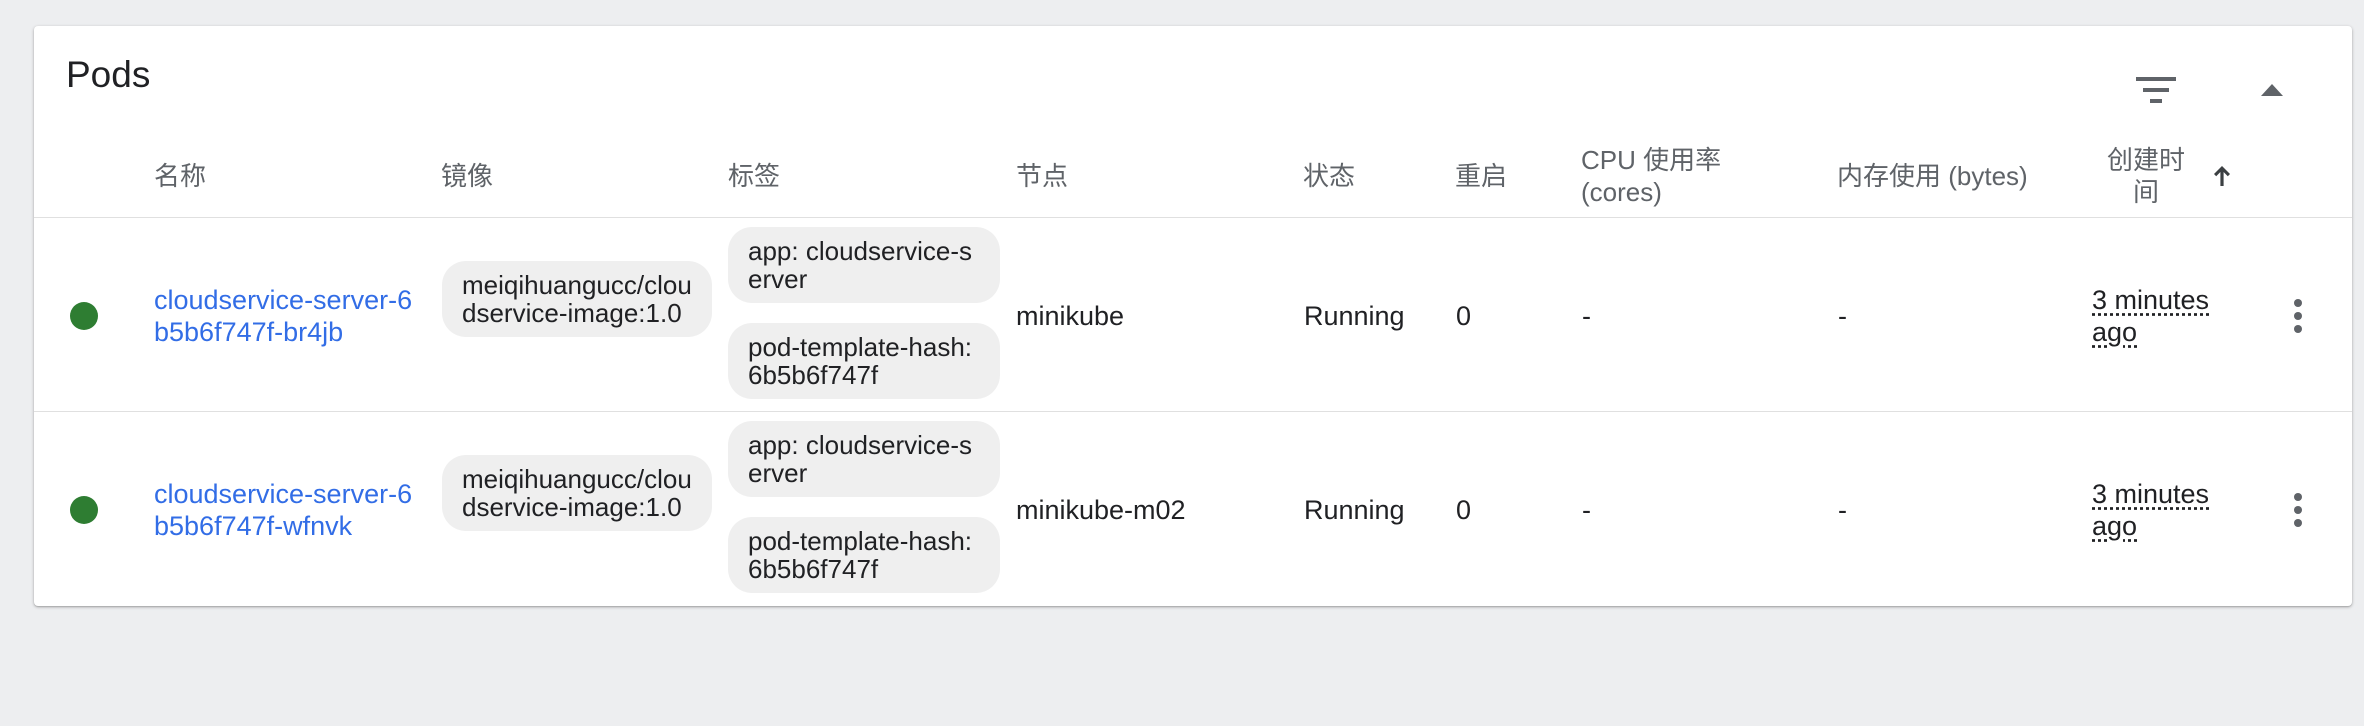  I want to click on column-header-cpu: CPU 使用率 (cores), so click(1666, 176).